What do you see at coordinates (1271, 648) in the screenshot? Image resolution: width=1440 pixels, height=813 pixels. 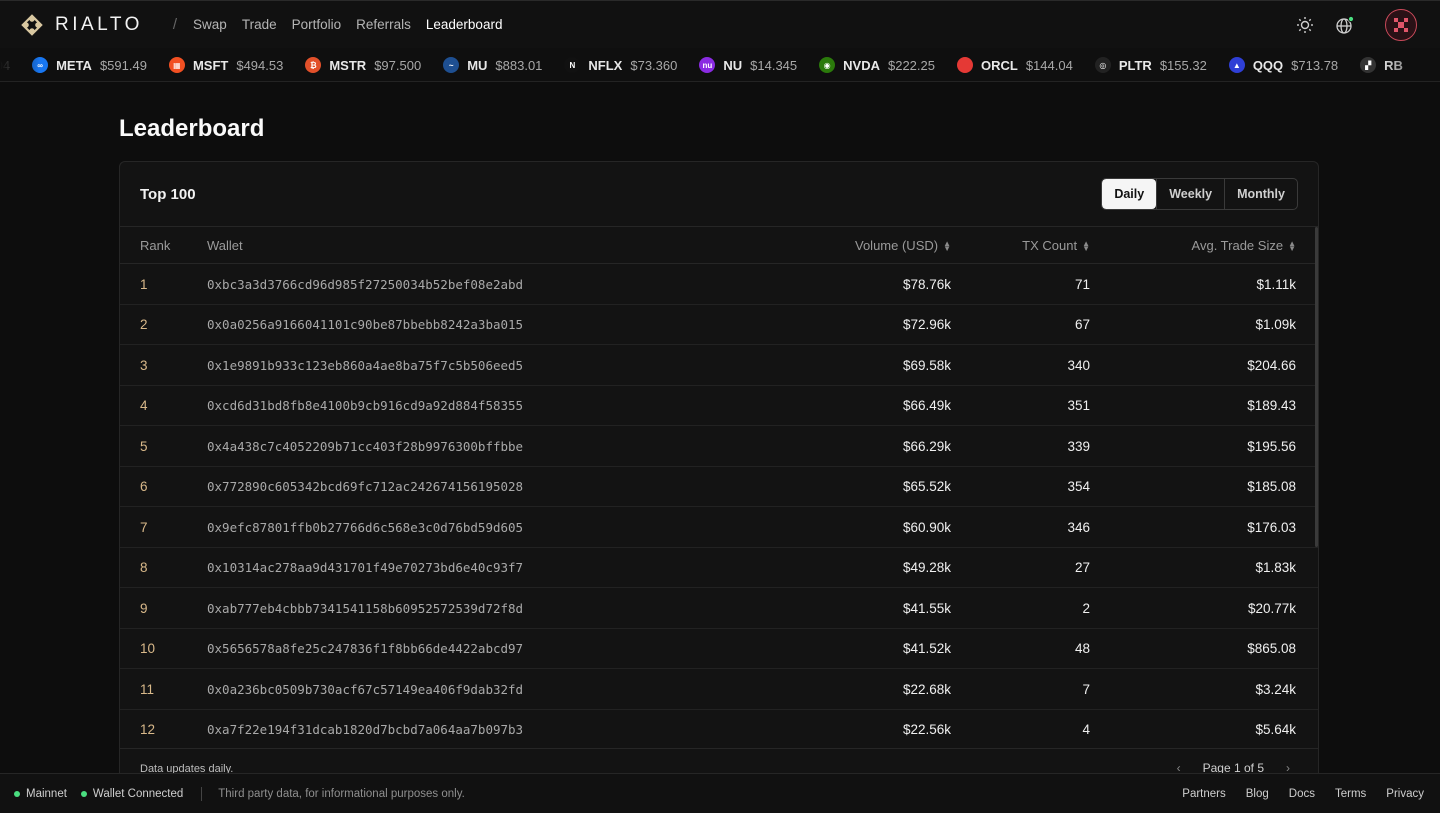 I see `avg-trade-cell: $865.08` at bounding box center [1271, 648].